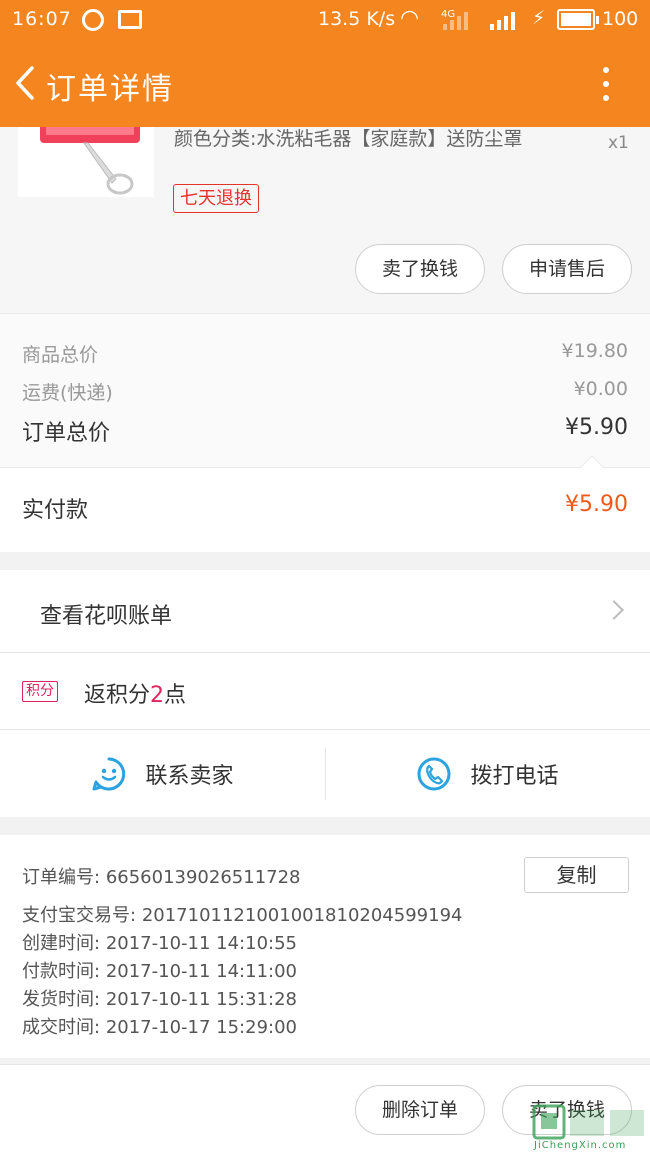  What do you see at coordinates (596, 427) in the screenshot?
I see `order-total-value: ¥5.90` at bounding box center [596, 427].